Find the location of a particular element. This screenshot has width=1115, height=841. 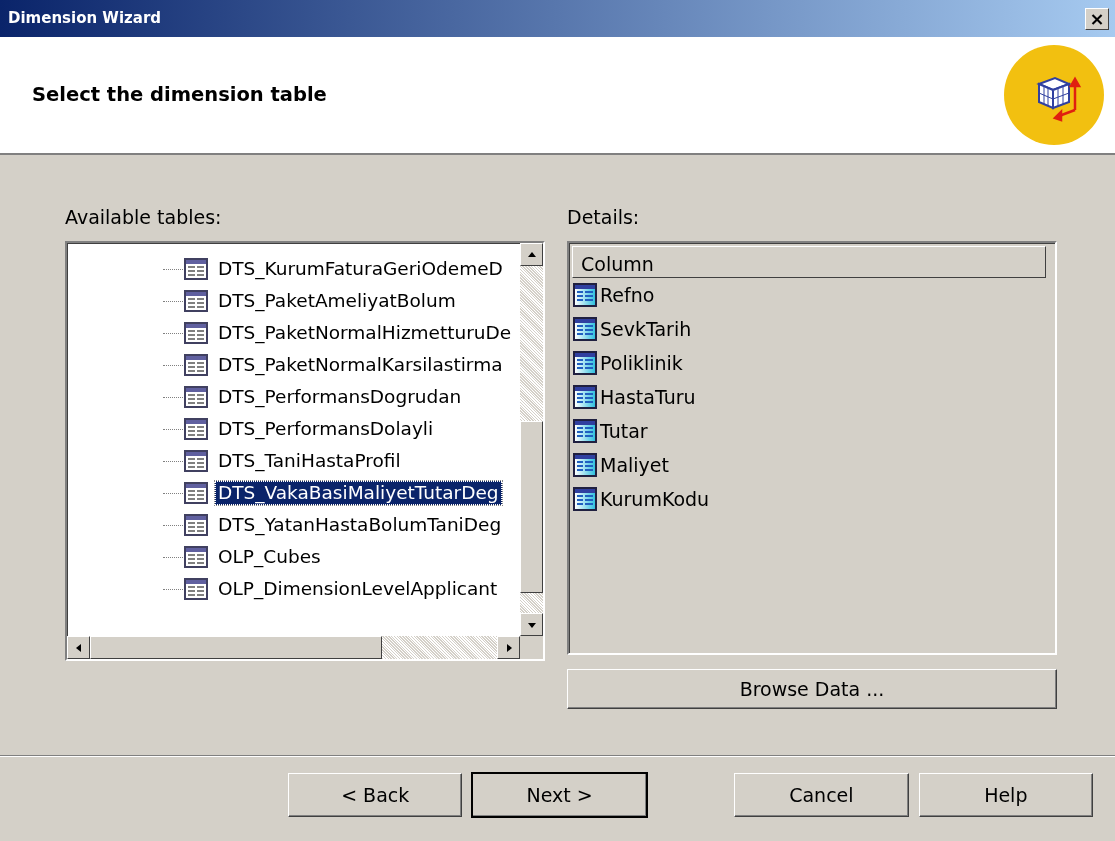

field-label: Details: is located at coordinates (604, 217).